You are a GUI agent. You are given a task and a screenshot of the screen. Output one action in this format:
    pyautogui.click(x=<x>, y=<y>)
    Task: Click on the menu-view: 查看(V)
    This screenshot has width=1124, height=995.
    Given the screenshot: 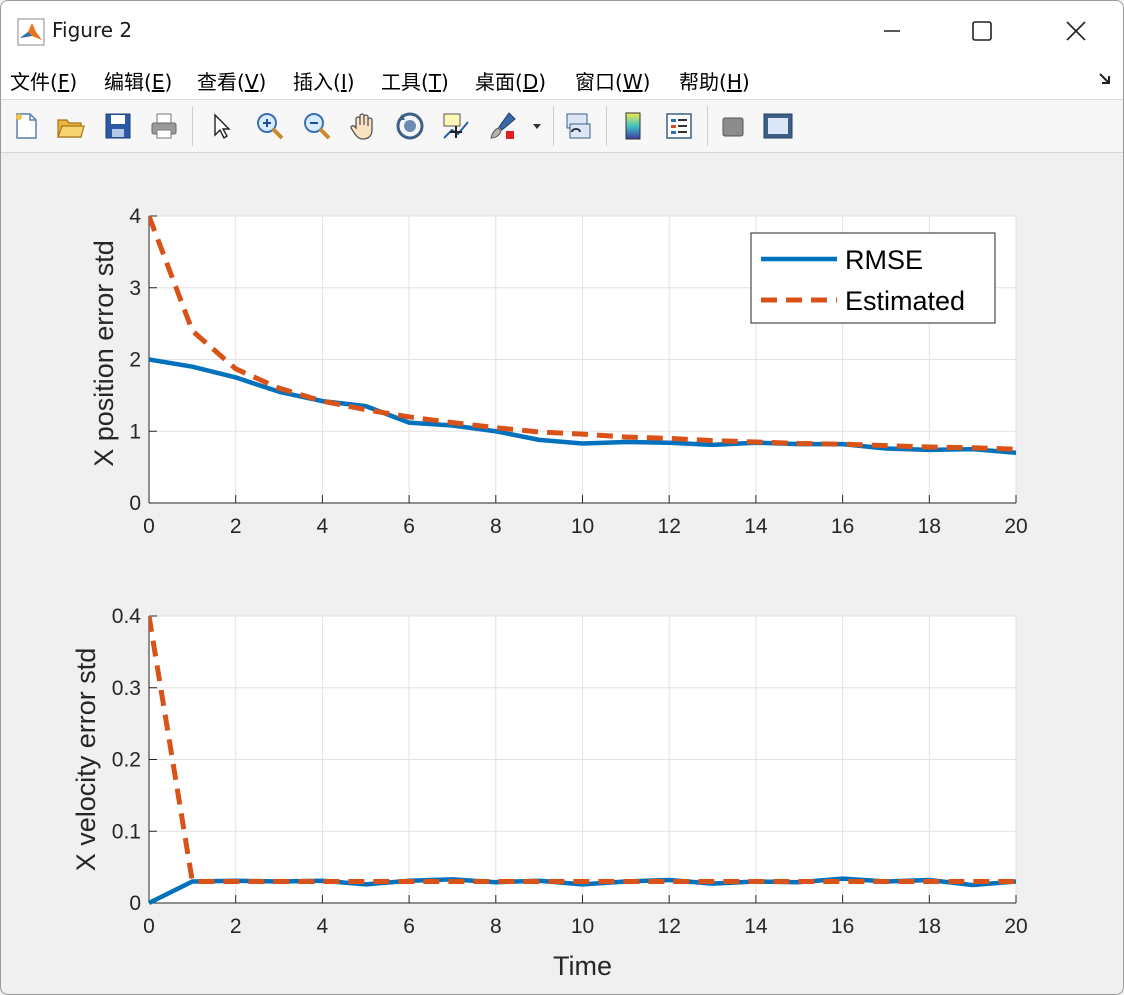 What is the action you would take?
    pyautogui.click(x=231, y=80)
    